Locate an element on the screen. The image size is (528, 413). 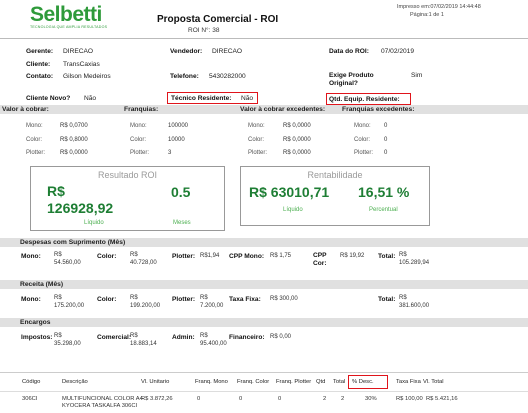
receita-heading: Receita (Mês) is located at coordinates (42, 284).